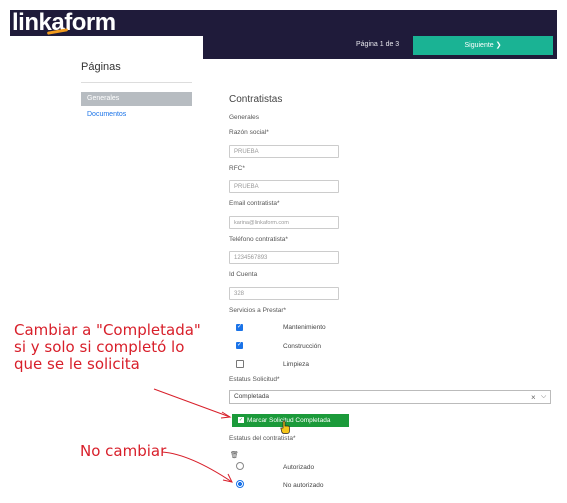  Describe the element at coordinates (304, 327) in the screenshot. I see `mantenimiento-label: Mantenimiento` at that location.